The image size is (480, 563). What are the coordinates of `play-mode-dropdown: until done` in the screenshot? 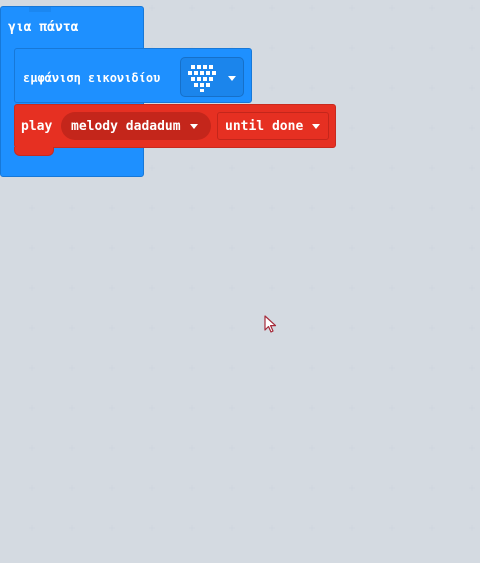 It's located at (273, 126).